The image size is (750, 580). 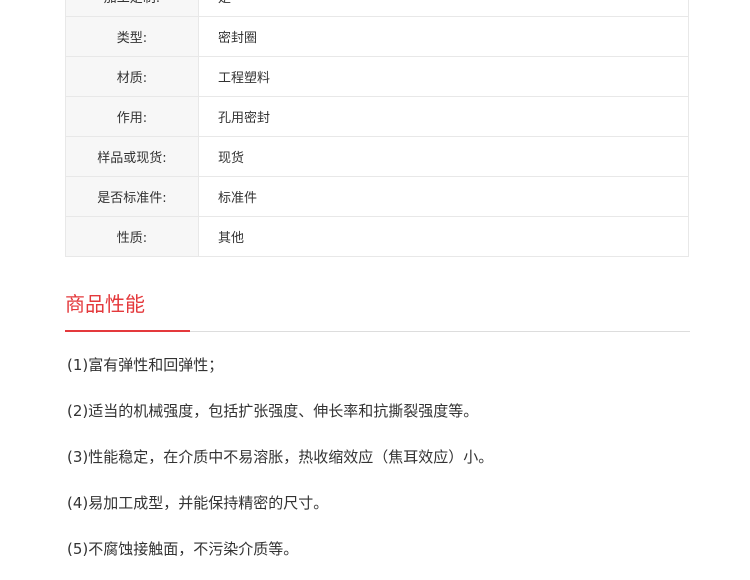 What do you see at coordinates (132, 196) in the screenshot?
I see `spec-label: 是否标准件:` at bounding box center [132, 196].